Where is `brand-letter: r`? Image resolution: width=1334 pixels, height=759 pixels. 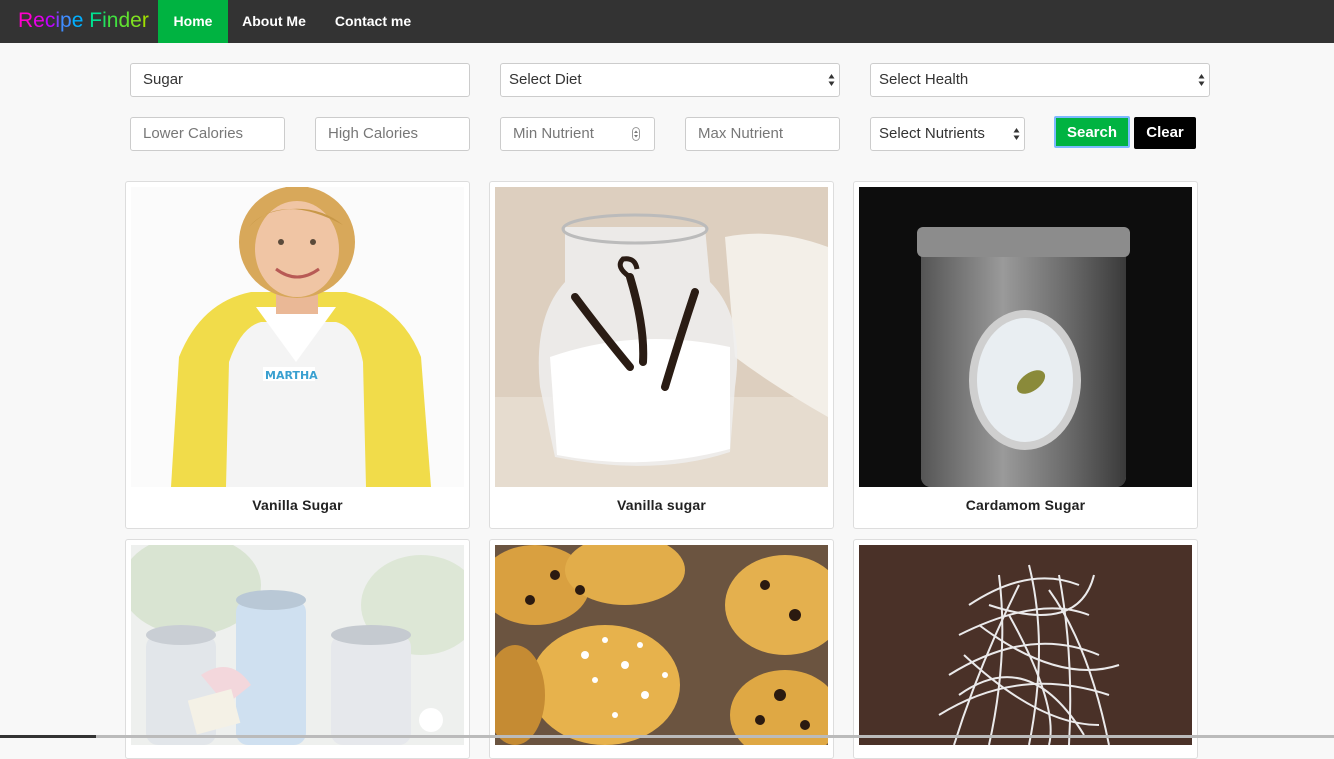 brand-letter: r is located at coordinates (145, 20).